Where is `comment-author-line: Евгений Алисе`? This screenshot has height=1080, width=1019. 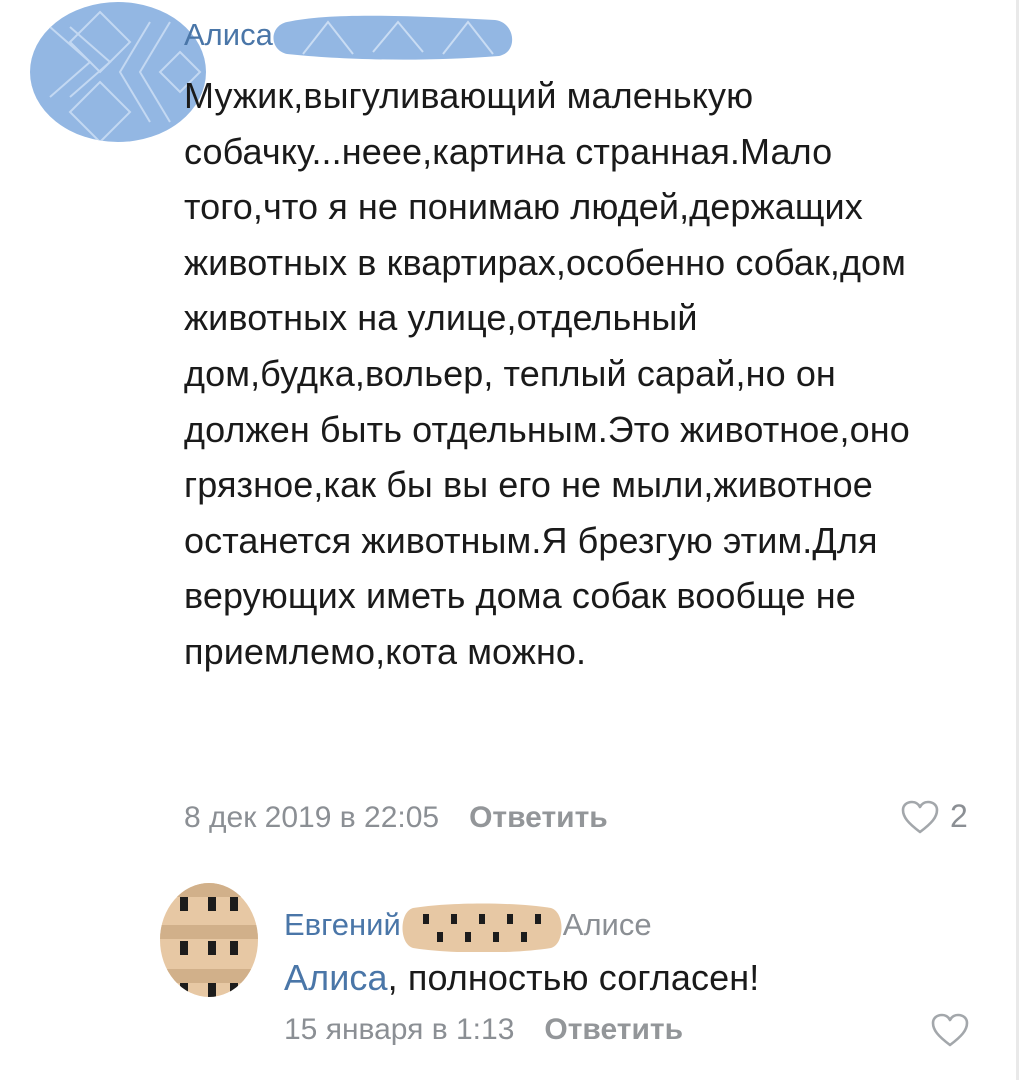
comment-author-line: Евгений Алисе is located at coordinates (468, 927).